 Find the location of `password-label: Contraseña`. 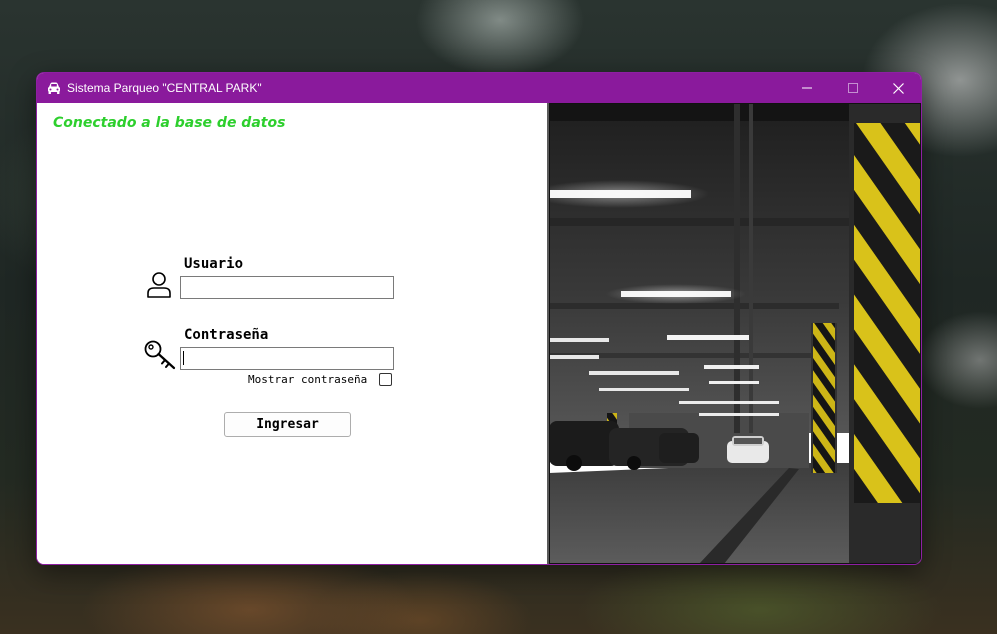

password-label: Contraseña is located at coordinates (226, 335).